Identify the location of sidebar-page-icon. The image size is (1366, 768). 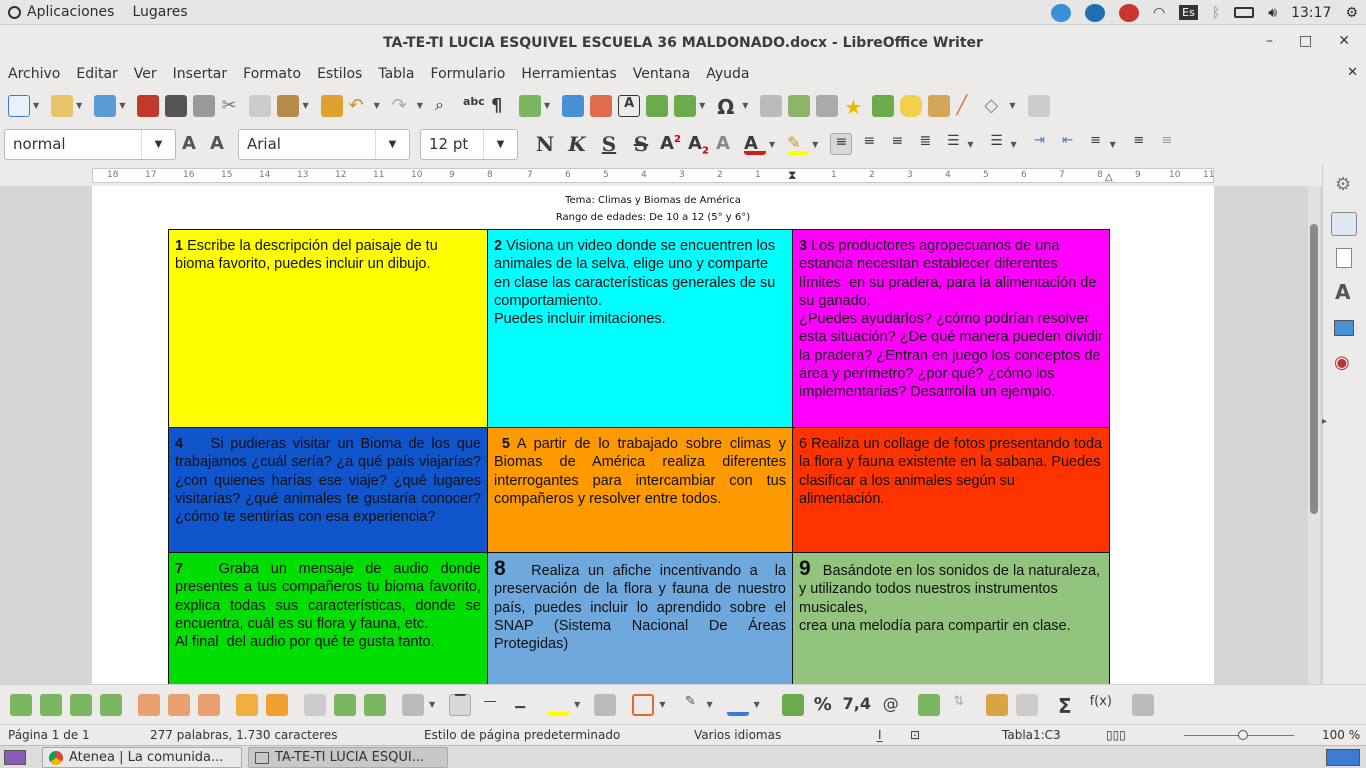
(1344, 258).